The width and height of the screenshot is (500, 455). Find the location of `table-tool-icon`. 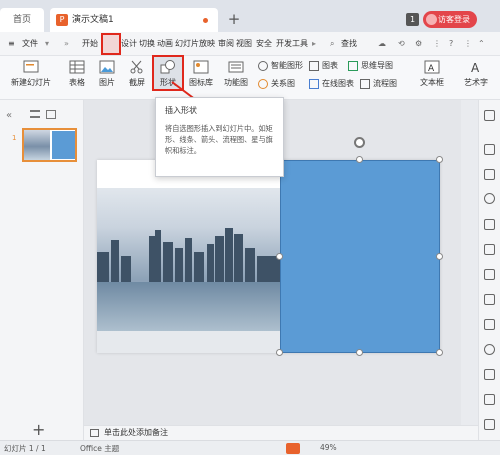

table-tool-icon is located at coordinates (489, 249).